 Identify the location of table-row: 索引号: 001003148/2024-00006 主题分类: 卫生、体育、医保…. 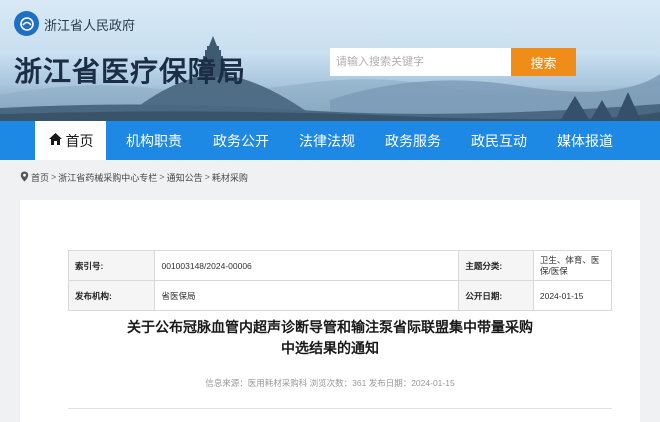
(340, 265).